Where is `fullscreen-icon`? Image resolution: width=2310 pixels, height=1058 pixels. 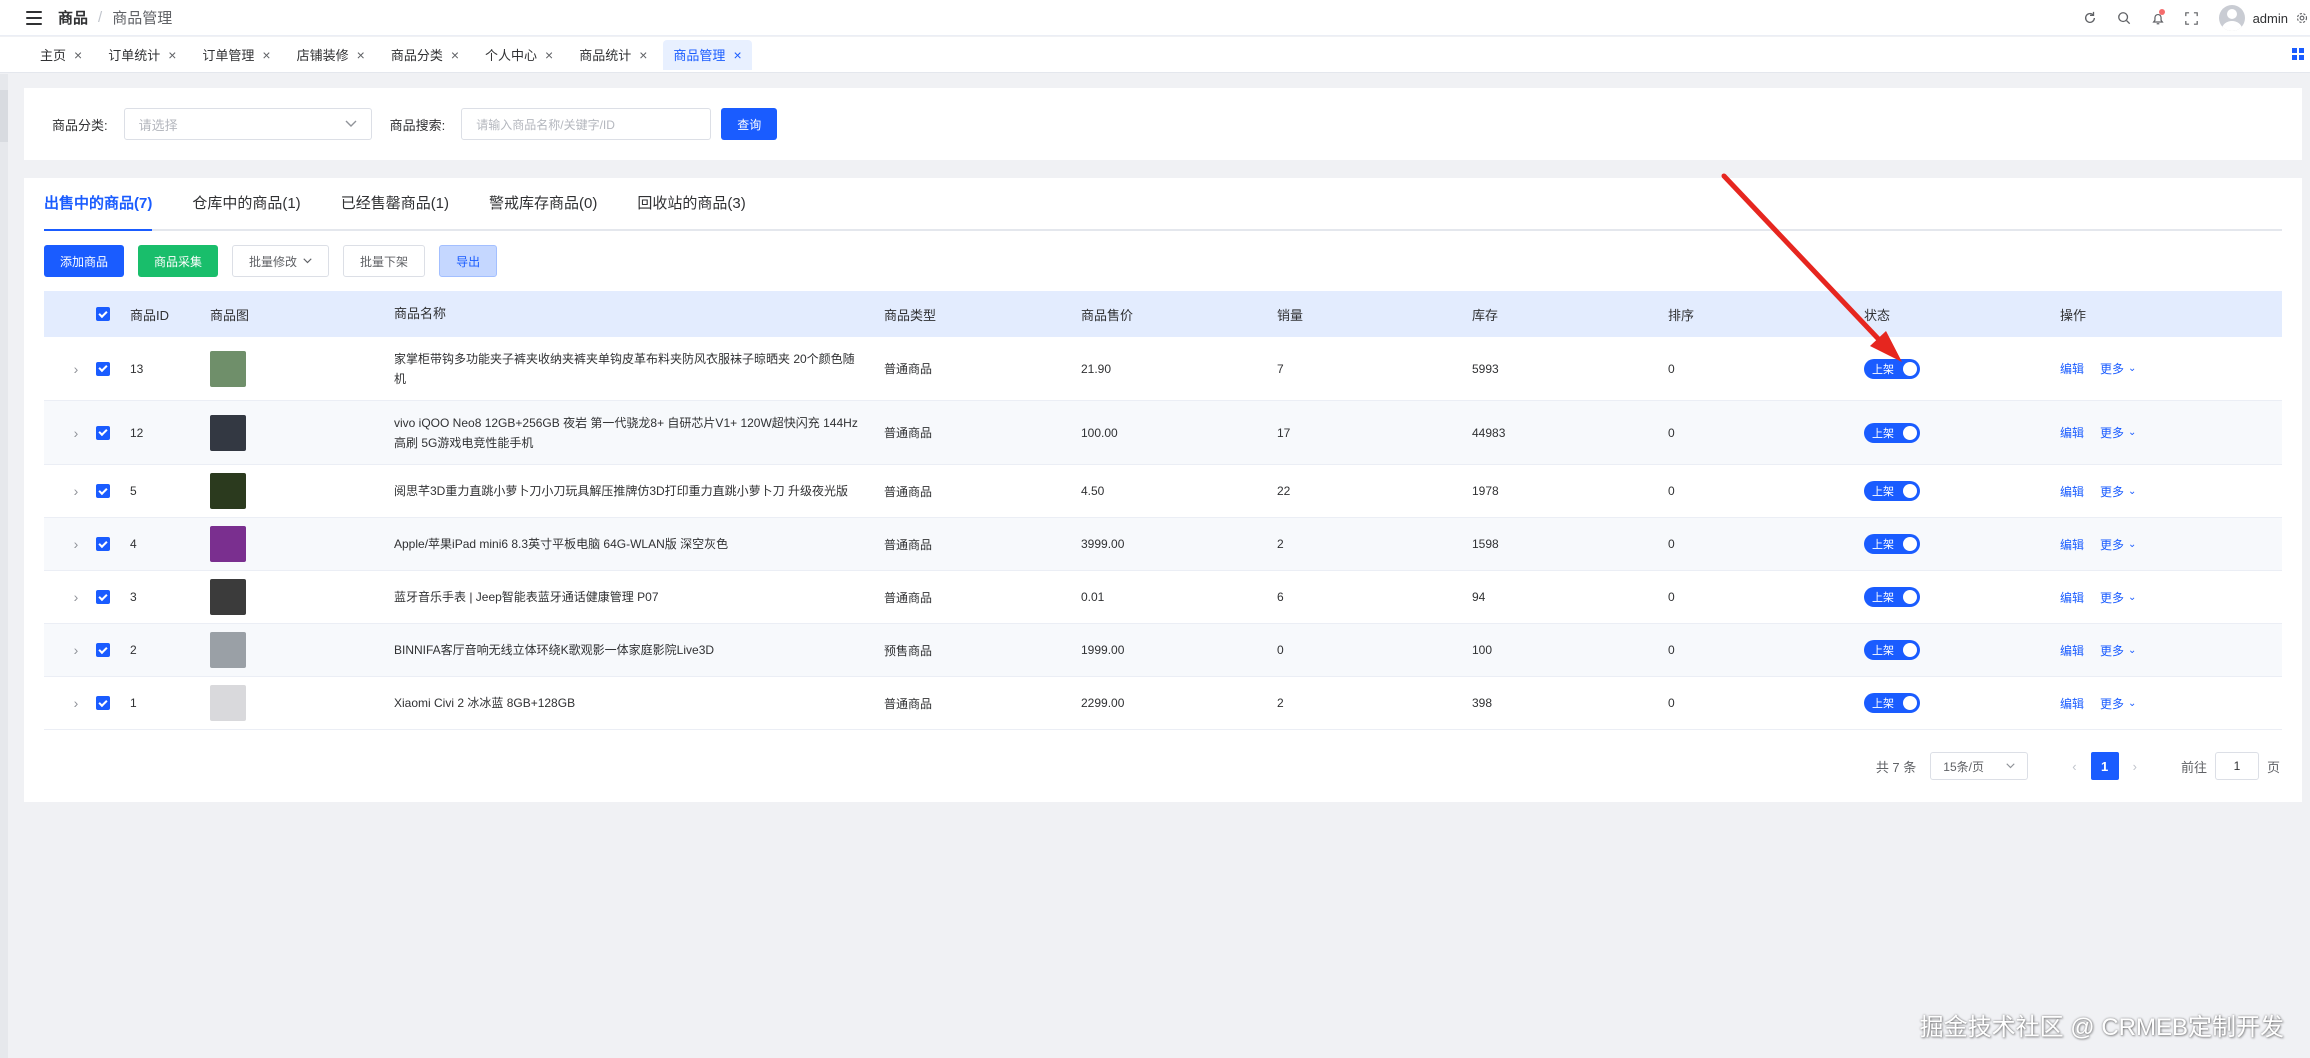
fullscreen-icon is located at coordinates (2192, 18).